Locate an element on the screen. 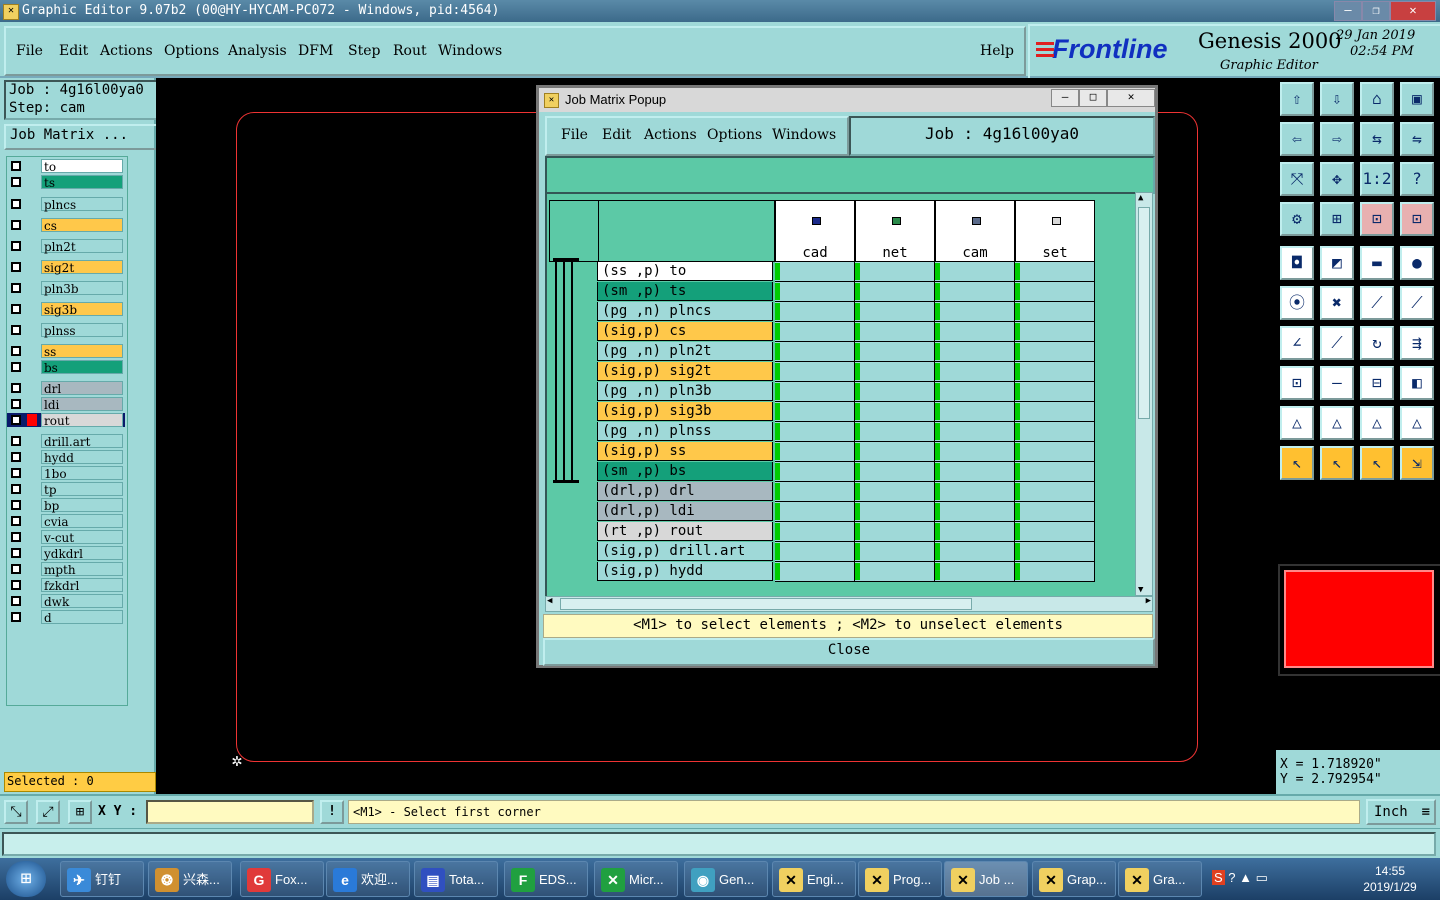 This screenshot has width=1440, height=900. matrix-vertical-scrollbar: ▲ ▼ is located at coordinates (1144, 394).